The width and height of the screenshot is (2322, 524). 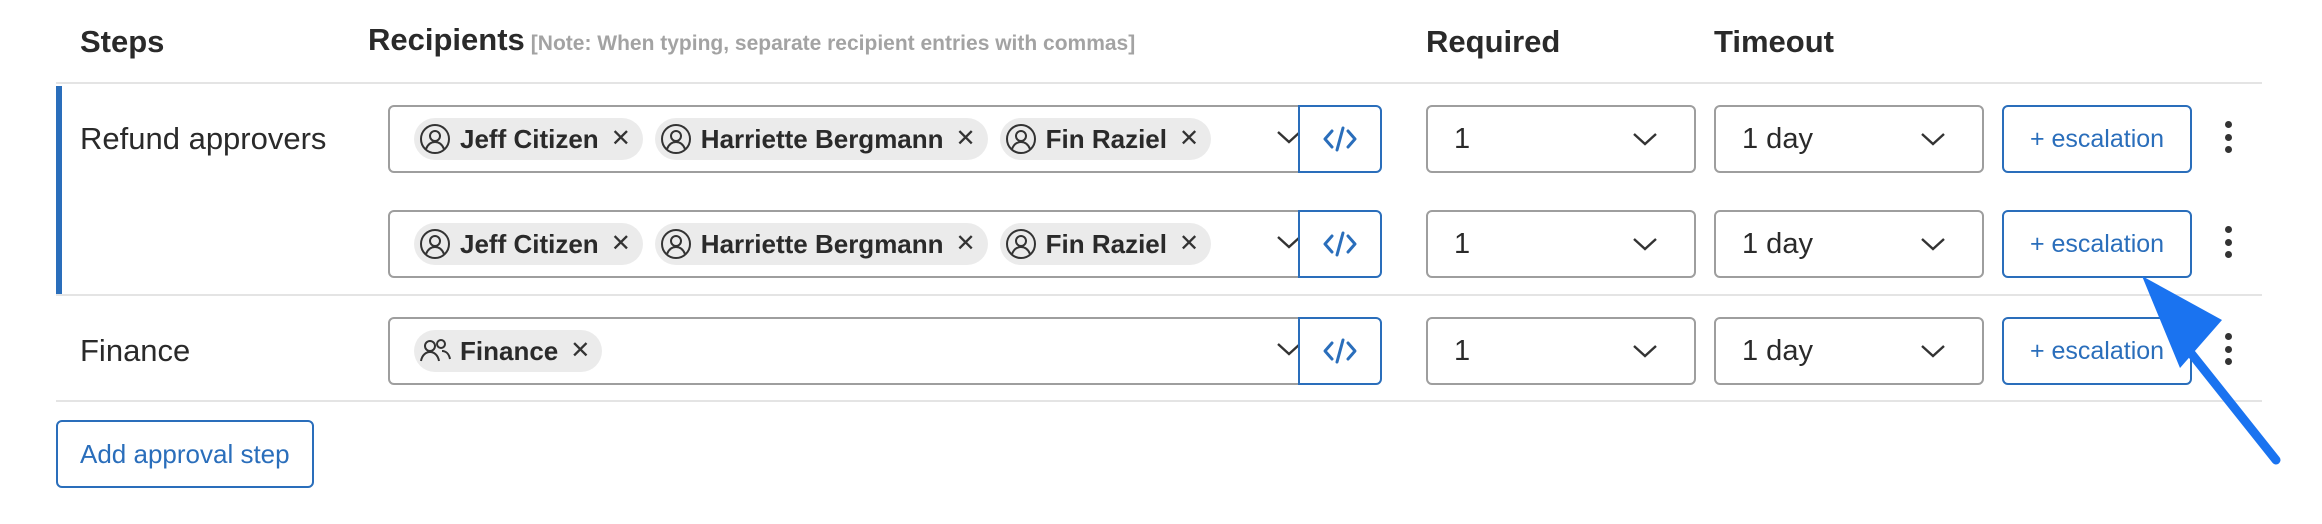 What do you see at coordinates (59, 190) in the screenshot?
I see `selected-step-indicator` at bounding box center [59, 190].